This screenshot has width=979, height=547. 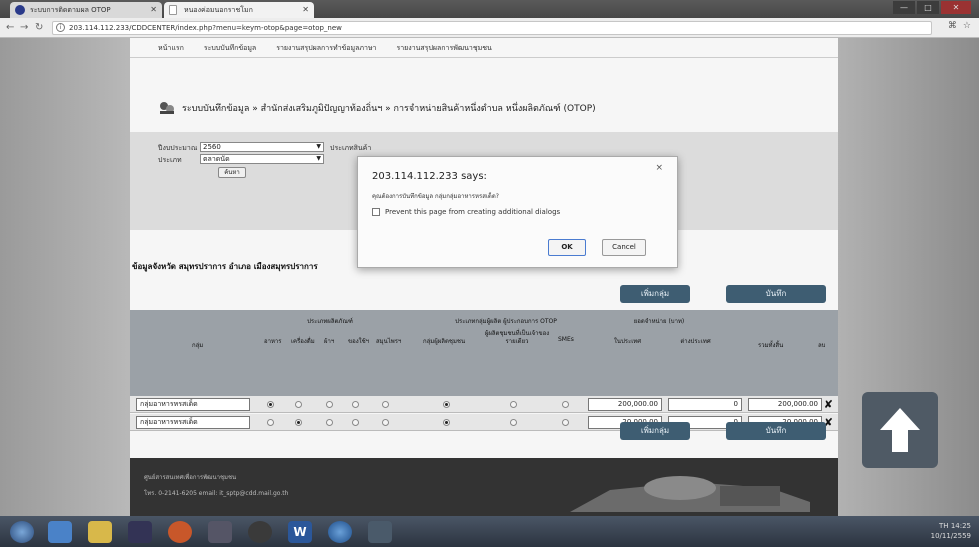 I want to click on translate-icon: ⌘, so click(x=952, y=26).